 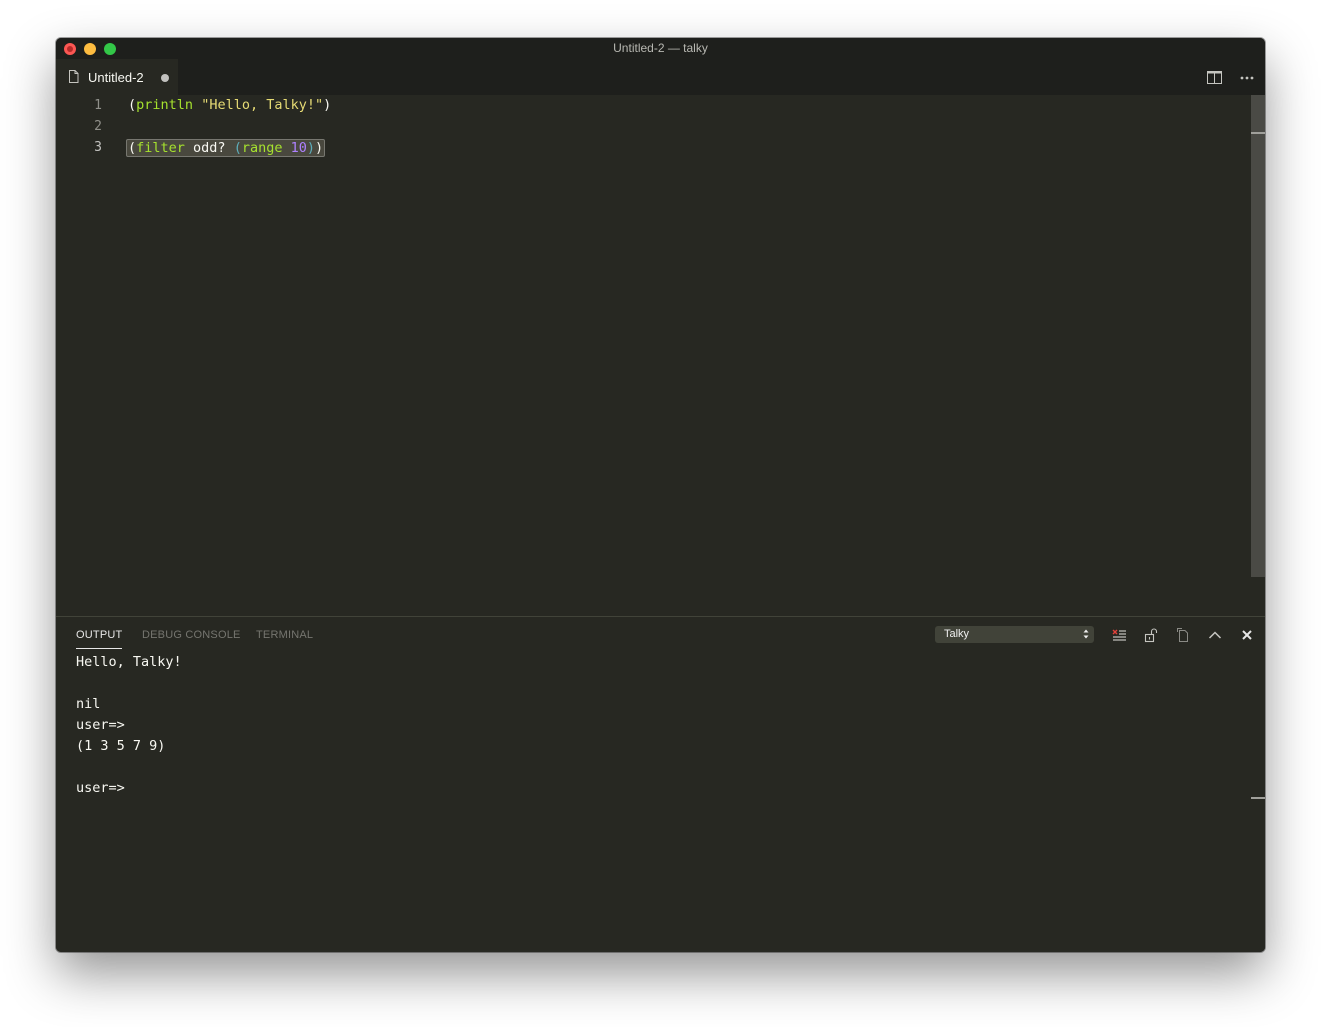 I want to click on select-arrows-icon, so click(x=1086, y=634).